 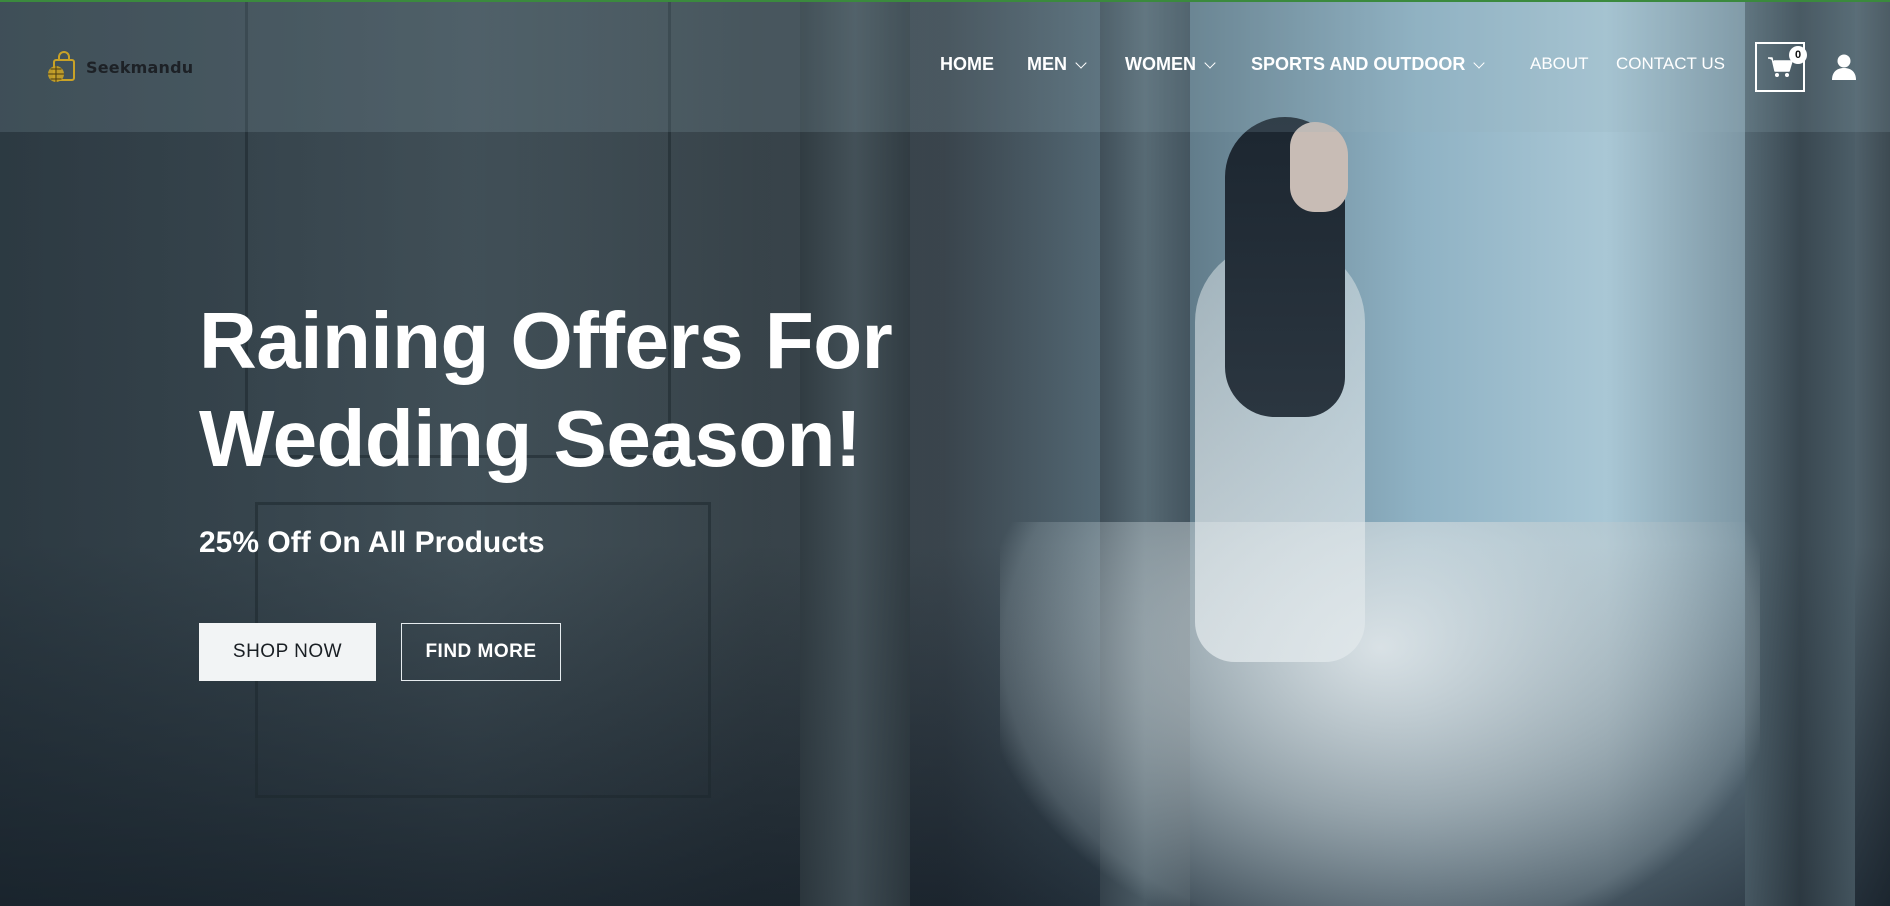 I want to click on user-icon, so click(x=1844, y=67).